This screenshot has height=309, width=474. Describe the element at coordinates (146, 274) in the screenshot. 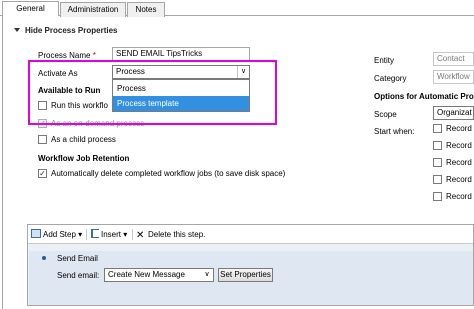

I see `send-email-value: Create New Message` at that location.